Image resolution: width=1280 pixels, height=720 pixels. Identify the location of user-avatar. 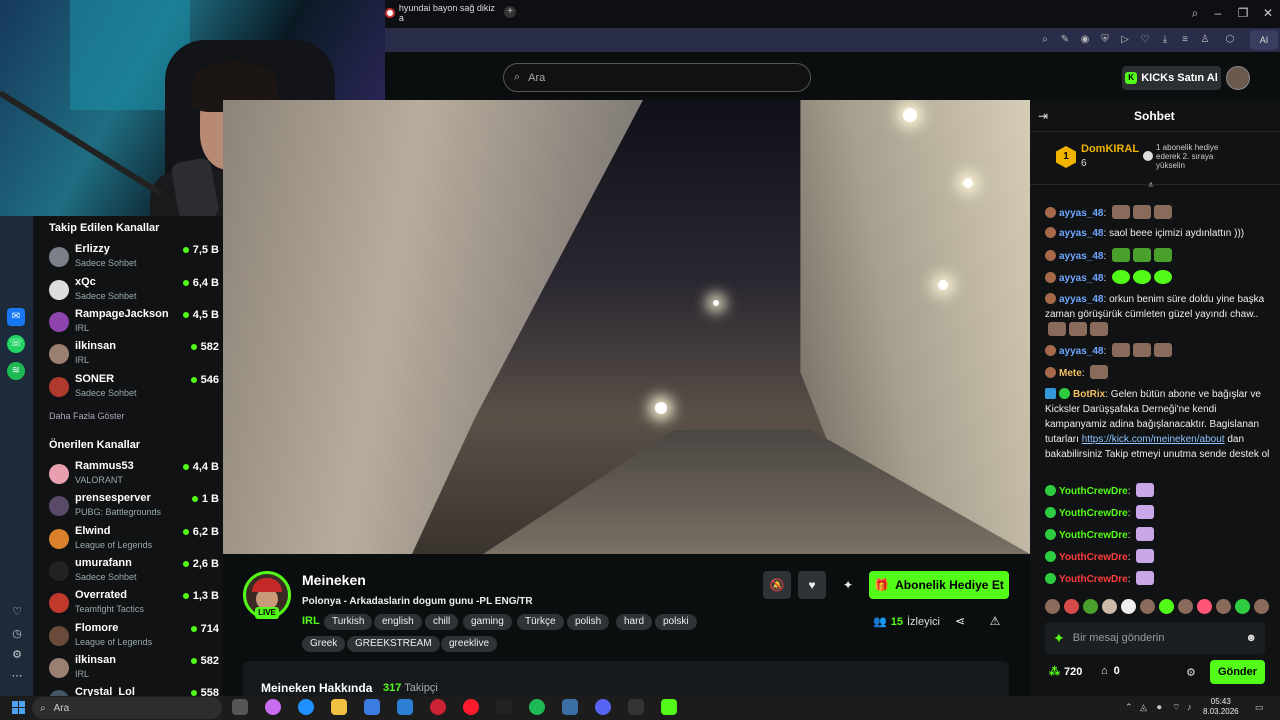
(1238, 78).